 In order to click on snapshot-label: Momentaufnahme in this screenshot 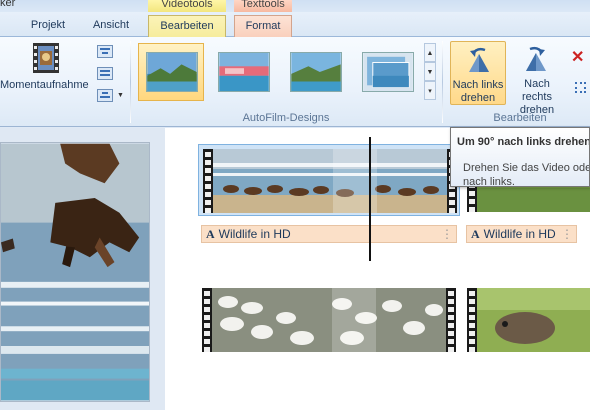, I will do `click(44, 85)`.